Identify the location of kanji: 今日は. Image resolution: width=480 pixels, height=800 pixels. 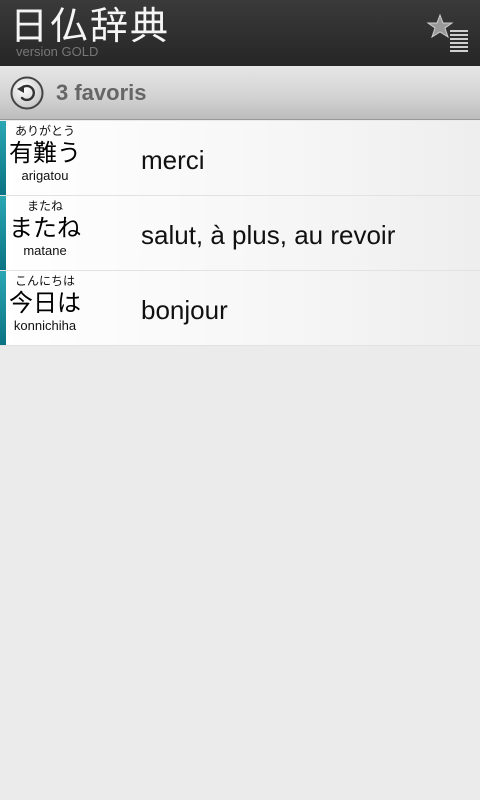
(45, 303).